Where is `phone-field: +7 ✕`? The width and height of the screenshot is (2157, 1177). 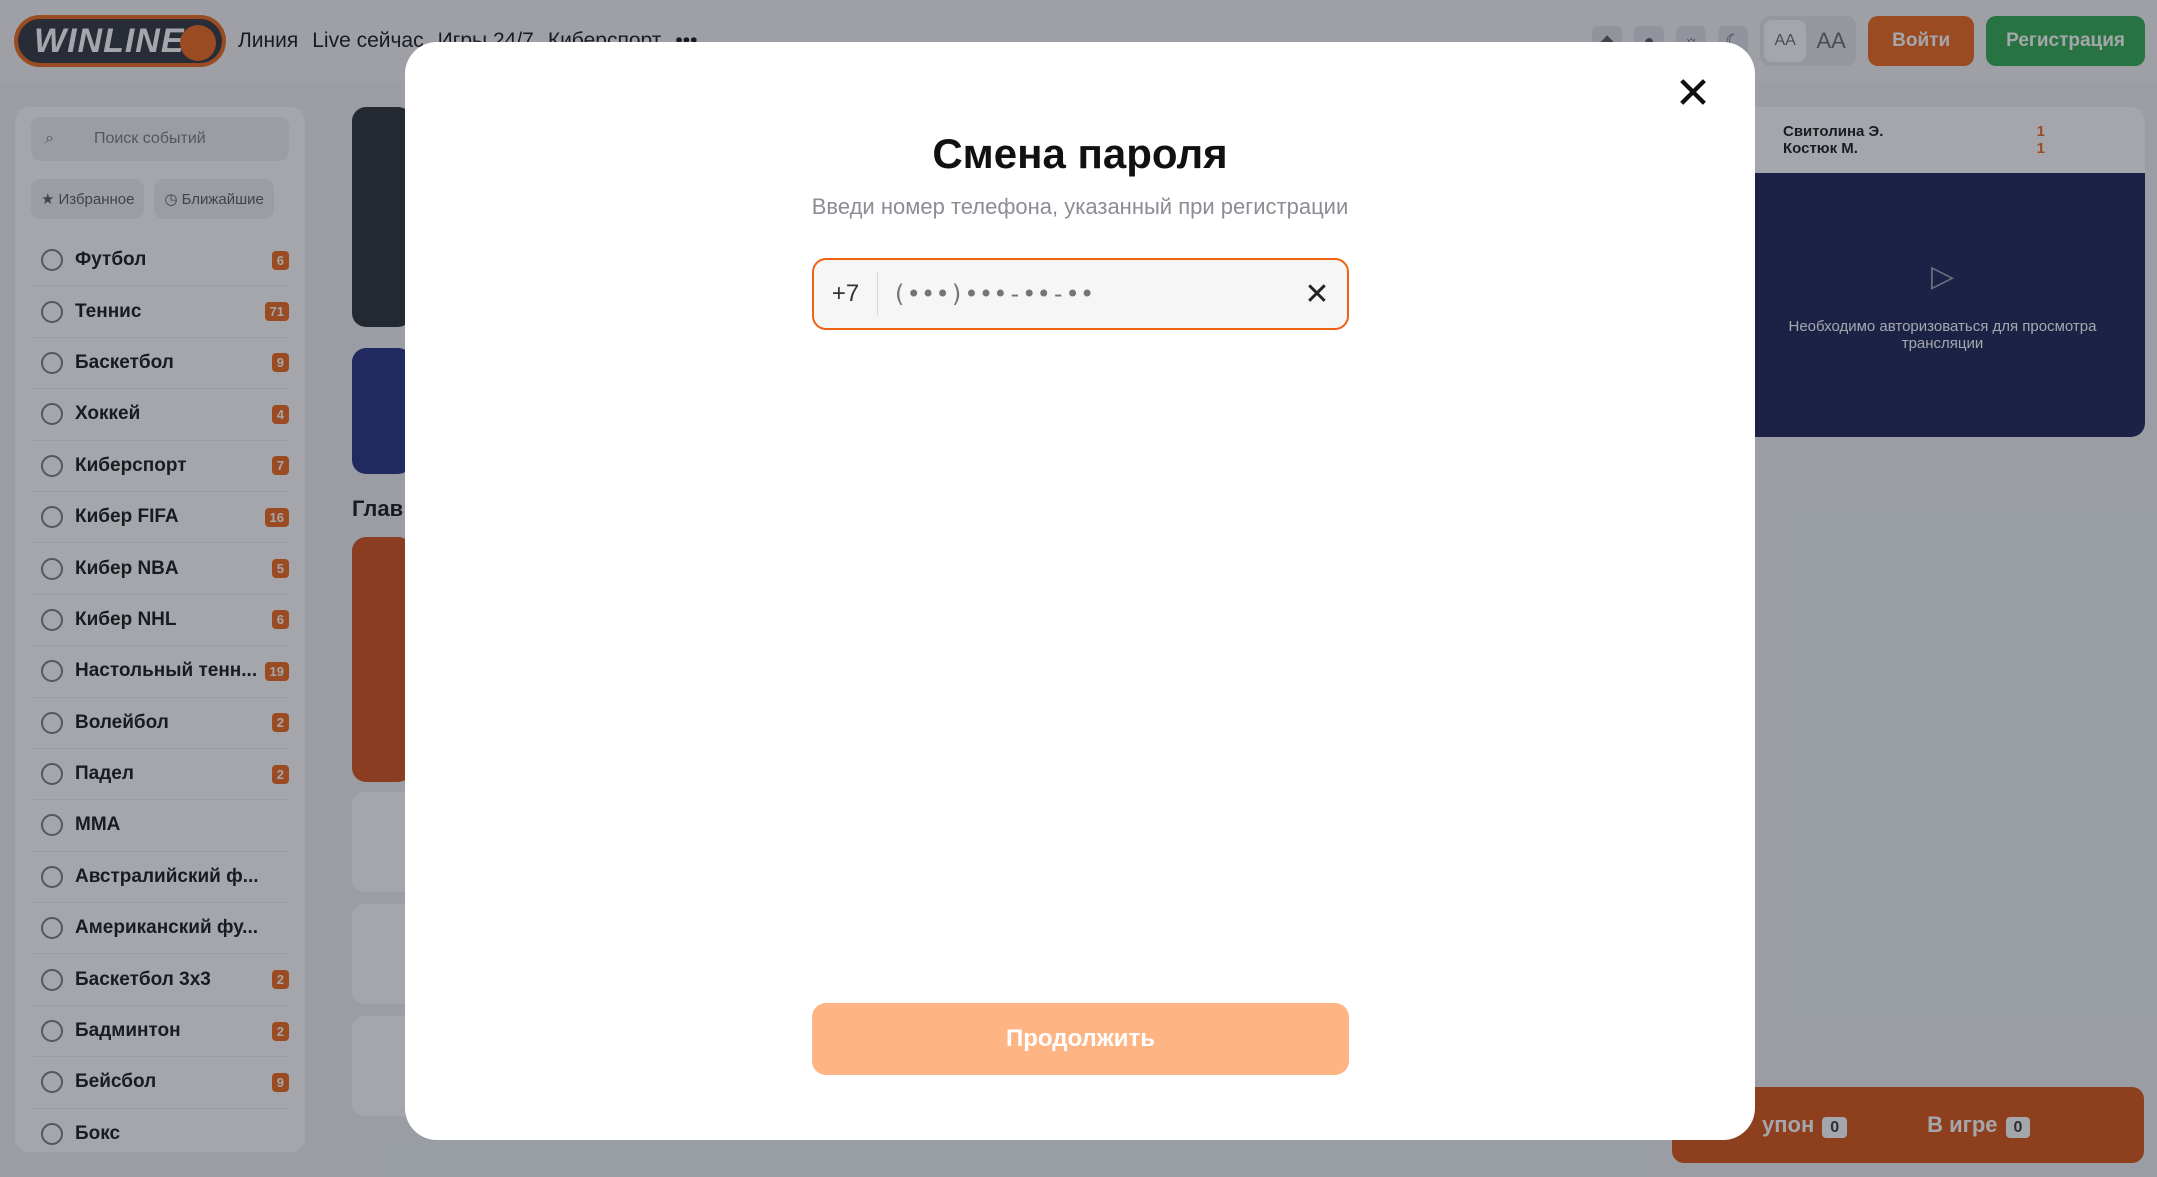
phone-field: +7 ✕ is located at coordinates (1080, 294).